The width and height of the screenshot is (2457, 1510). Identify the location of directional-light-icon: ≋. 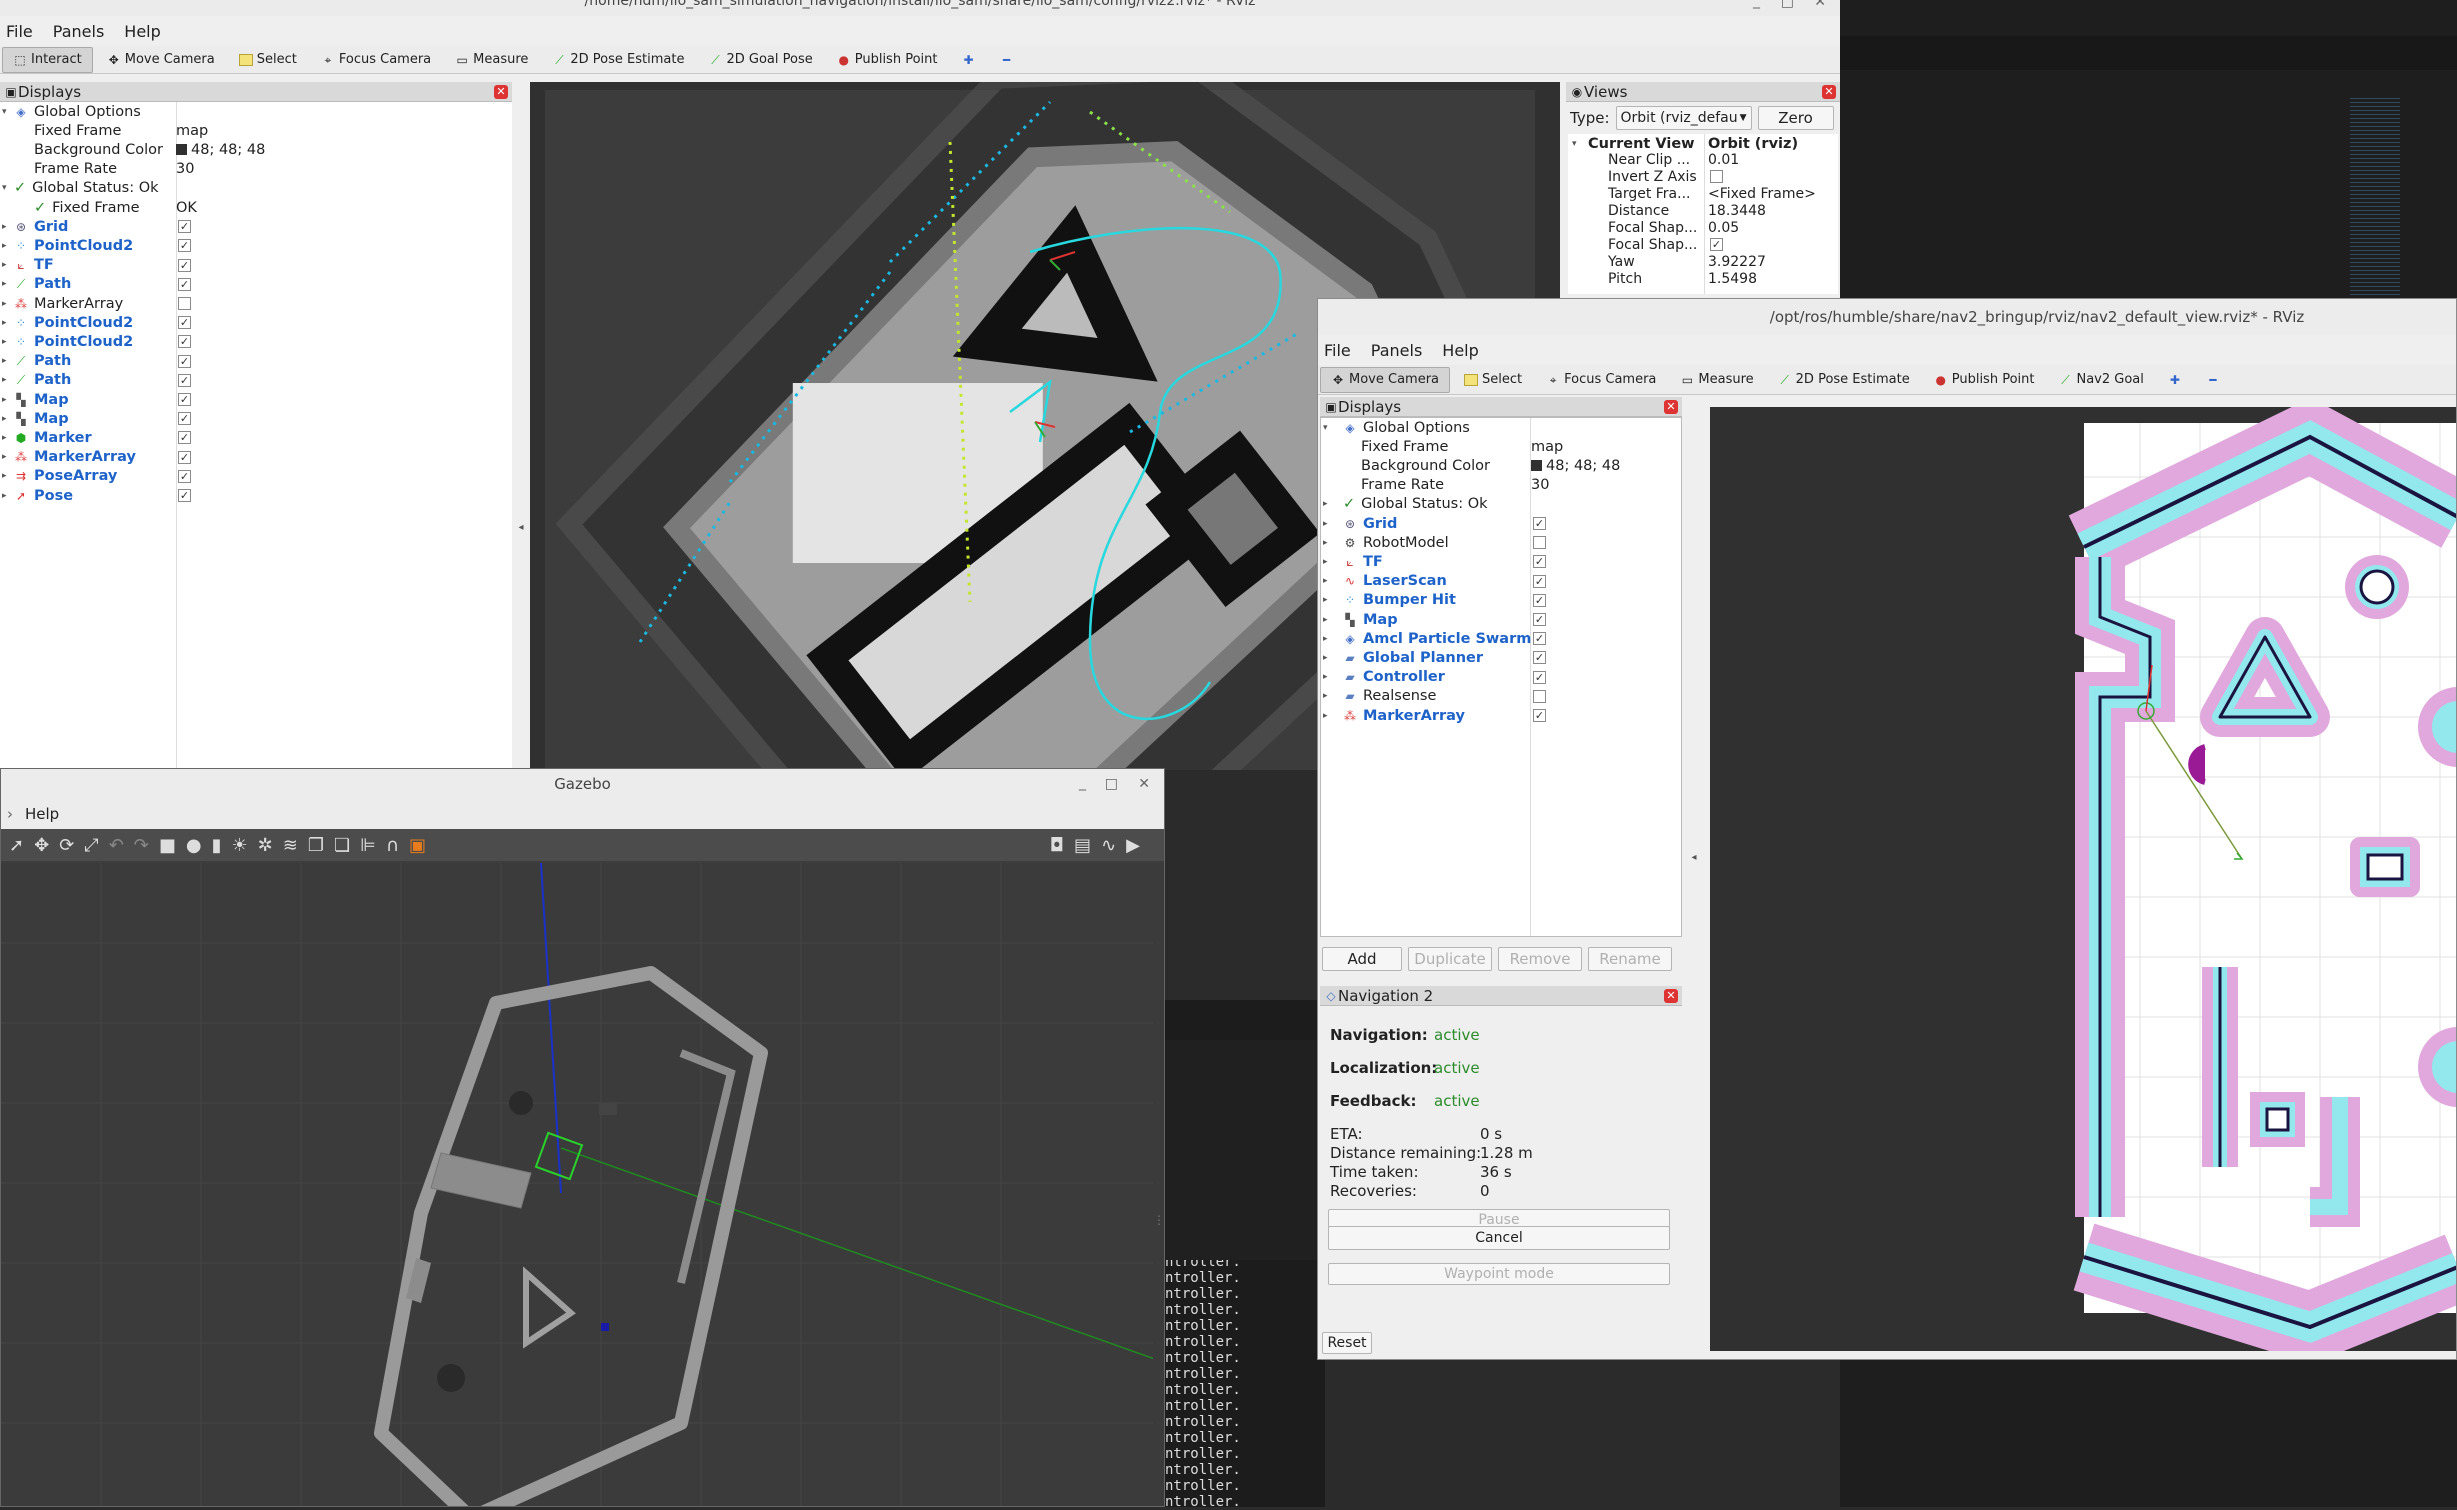
(290, 845).